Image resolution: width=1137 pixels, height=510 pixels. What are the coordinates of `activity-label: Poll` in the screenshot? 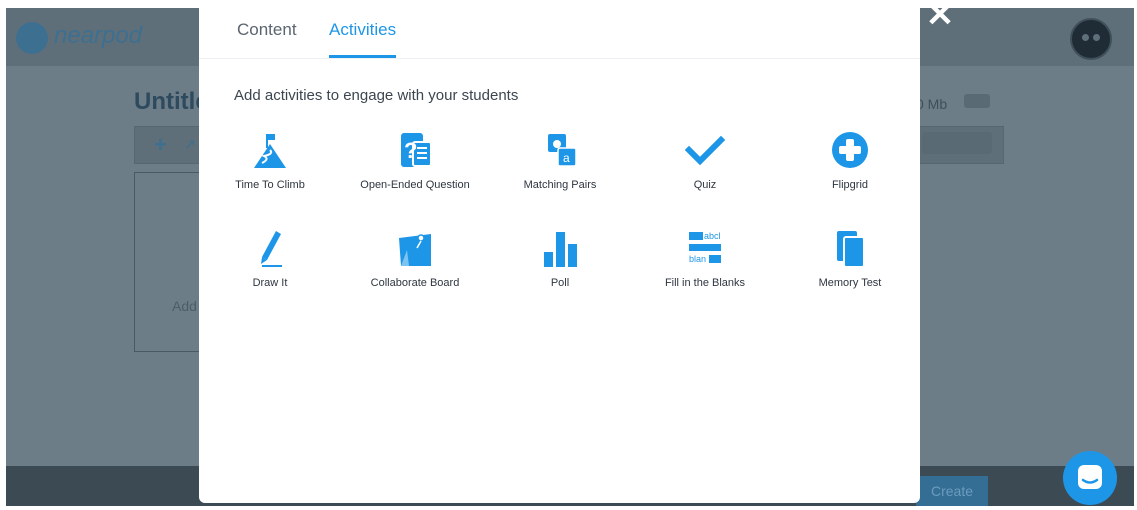 It's located at (560, 283).